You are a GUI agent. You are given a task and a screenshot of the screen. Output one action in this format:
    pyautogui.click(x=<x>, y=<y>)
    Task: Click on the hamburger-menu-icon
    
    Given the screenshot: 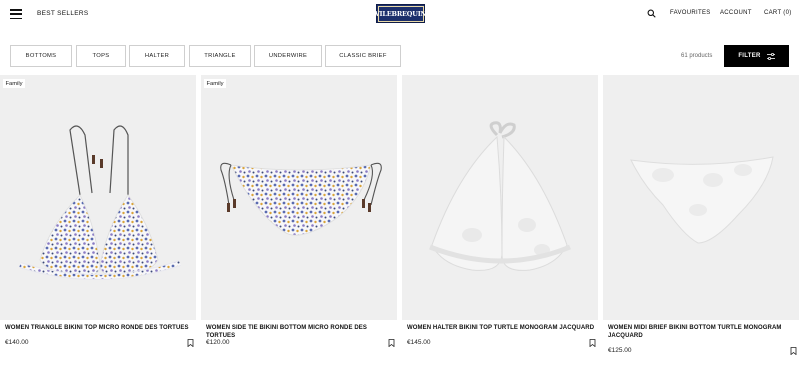 What is the action you would take?
    pyautogui.click(x=16, y=14)
    